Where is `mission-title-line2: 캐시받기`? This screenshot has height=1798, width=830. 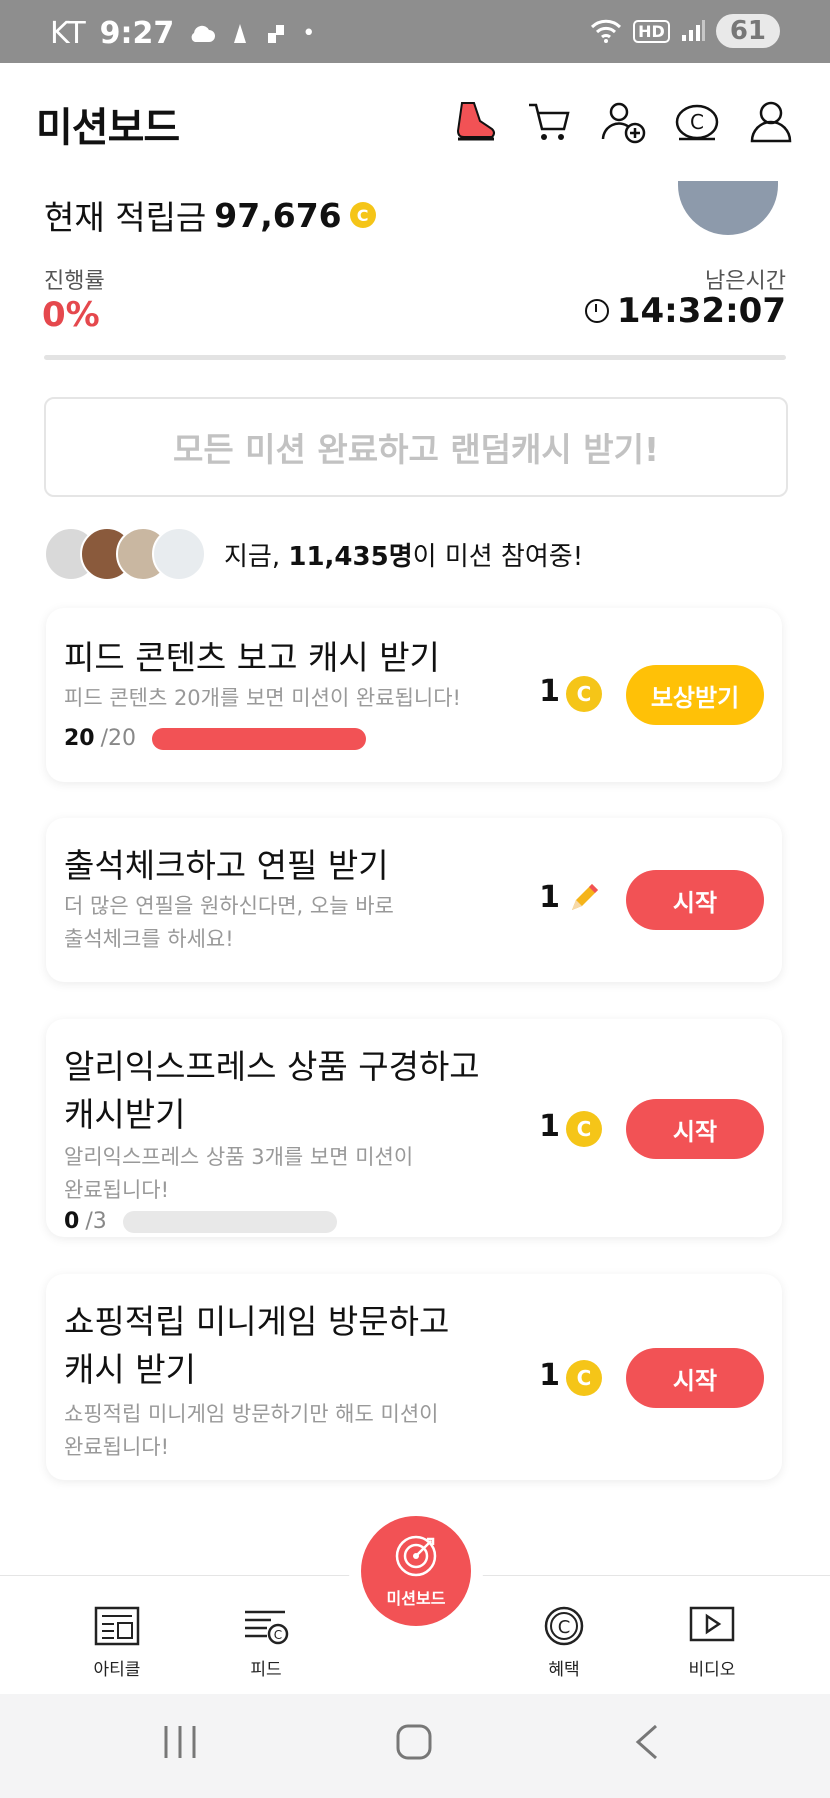
mission-title-line2: 캐시받기 is located at coordinates (125, 1114).